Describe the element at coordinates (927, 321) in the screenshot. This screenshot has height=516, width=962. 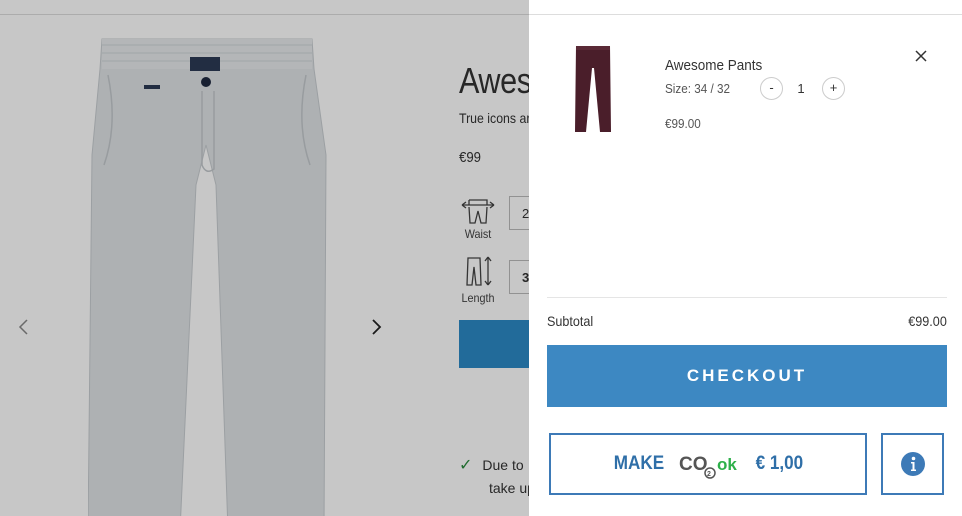
I see `subtotal-value: €99.00` at that location.